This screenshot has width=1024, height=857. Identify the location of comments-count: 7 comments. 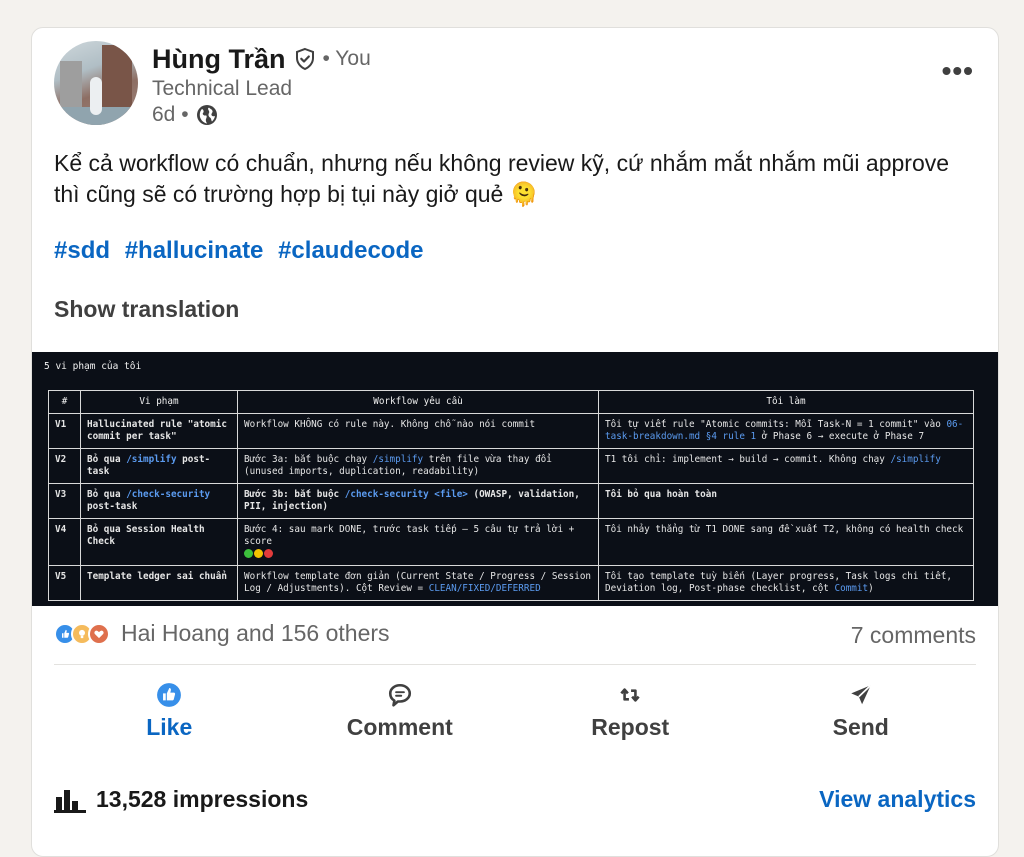
(913, 635).